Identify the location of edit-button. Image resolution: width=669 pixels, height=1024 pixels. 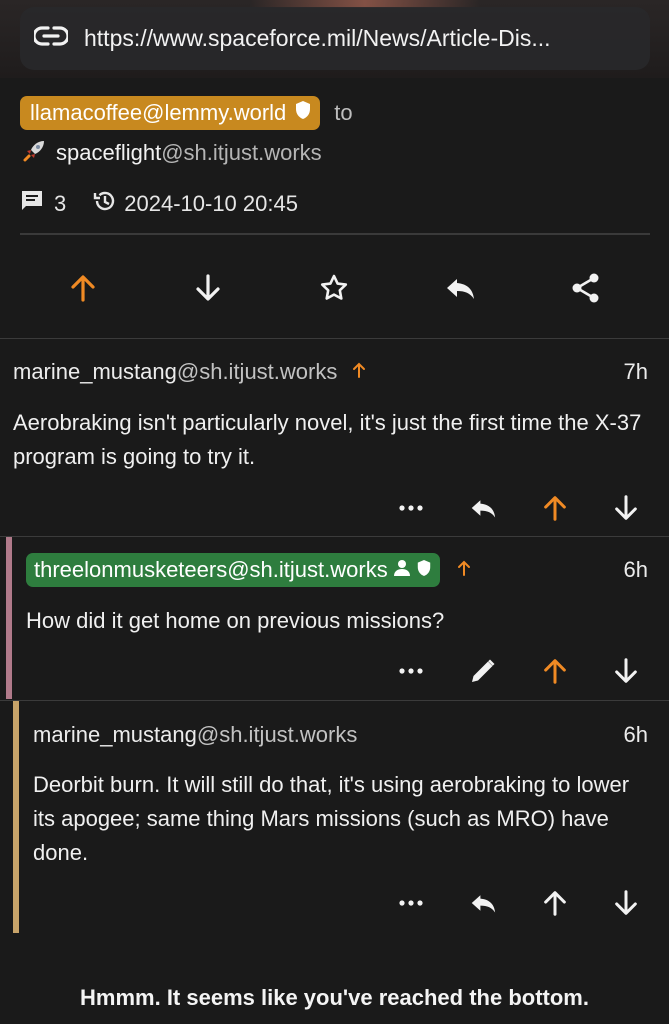
(483, 671).